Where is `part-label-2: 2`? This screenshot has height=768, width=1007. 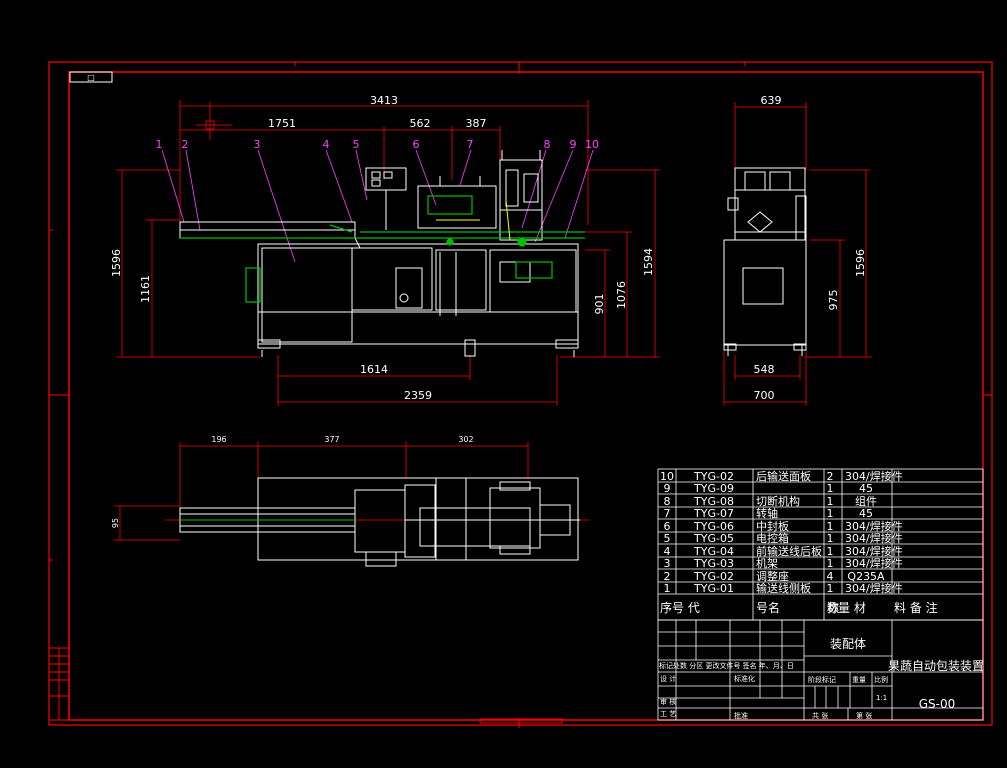 part-label-2: 2 is located at coordinates (185, 144).